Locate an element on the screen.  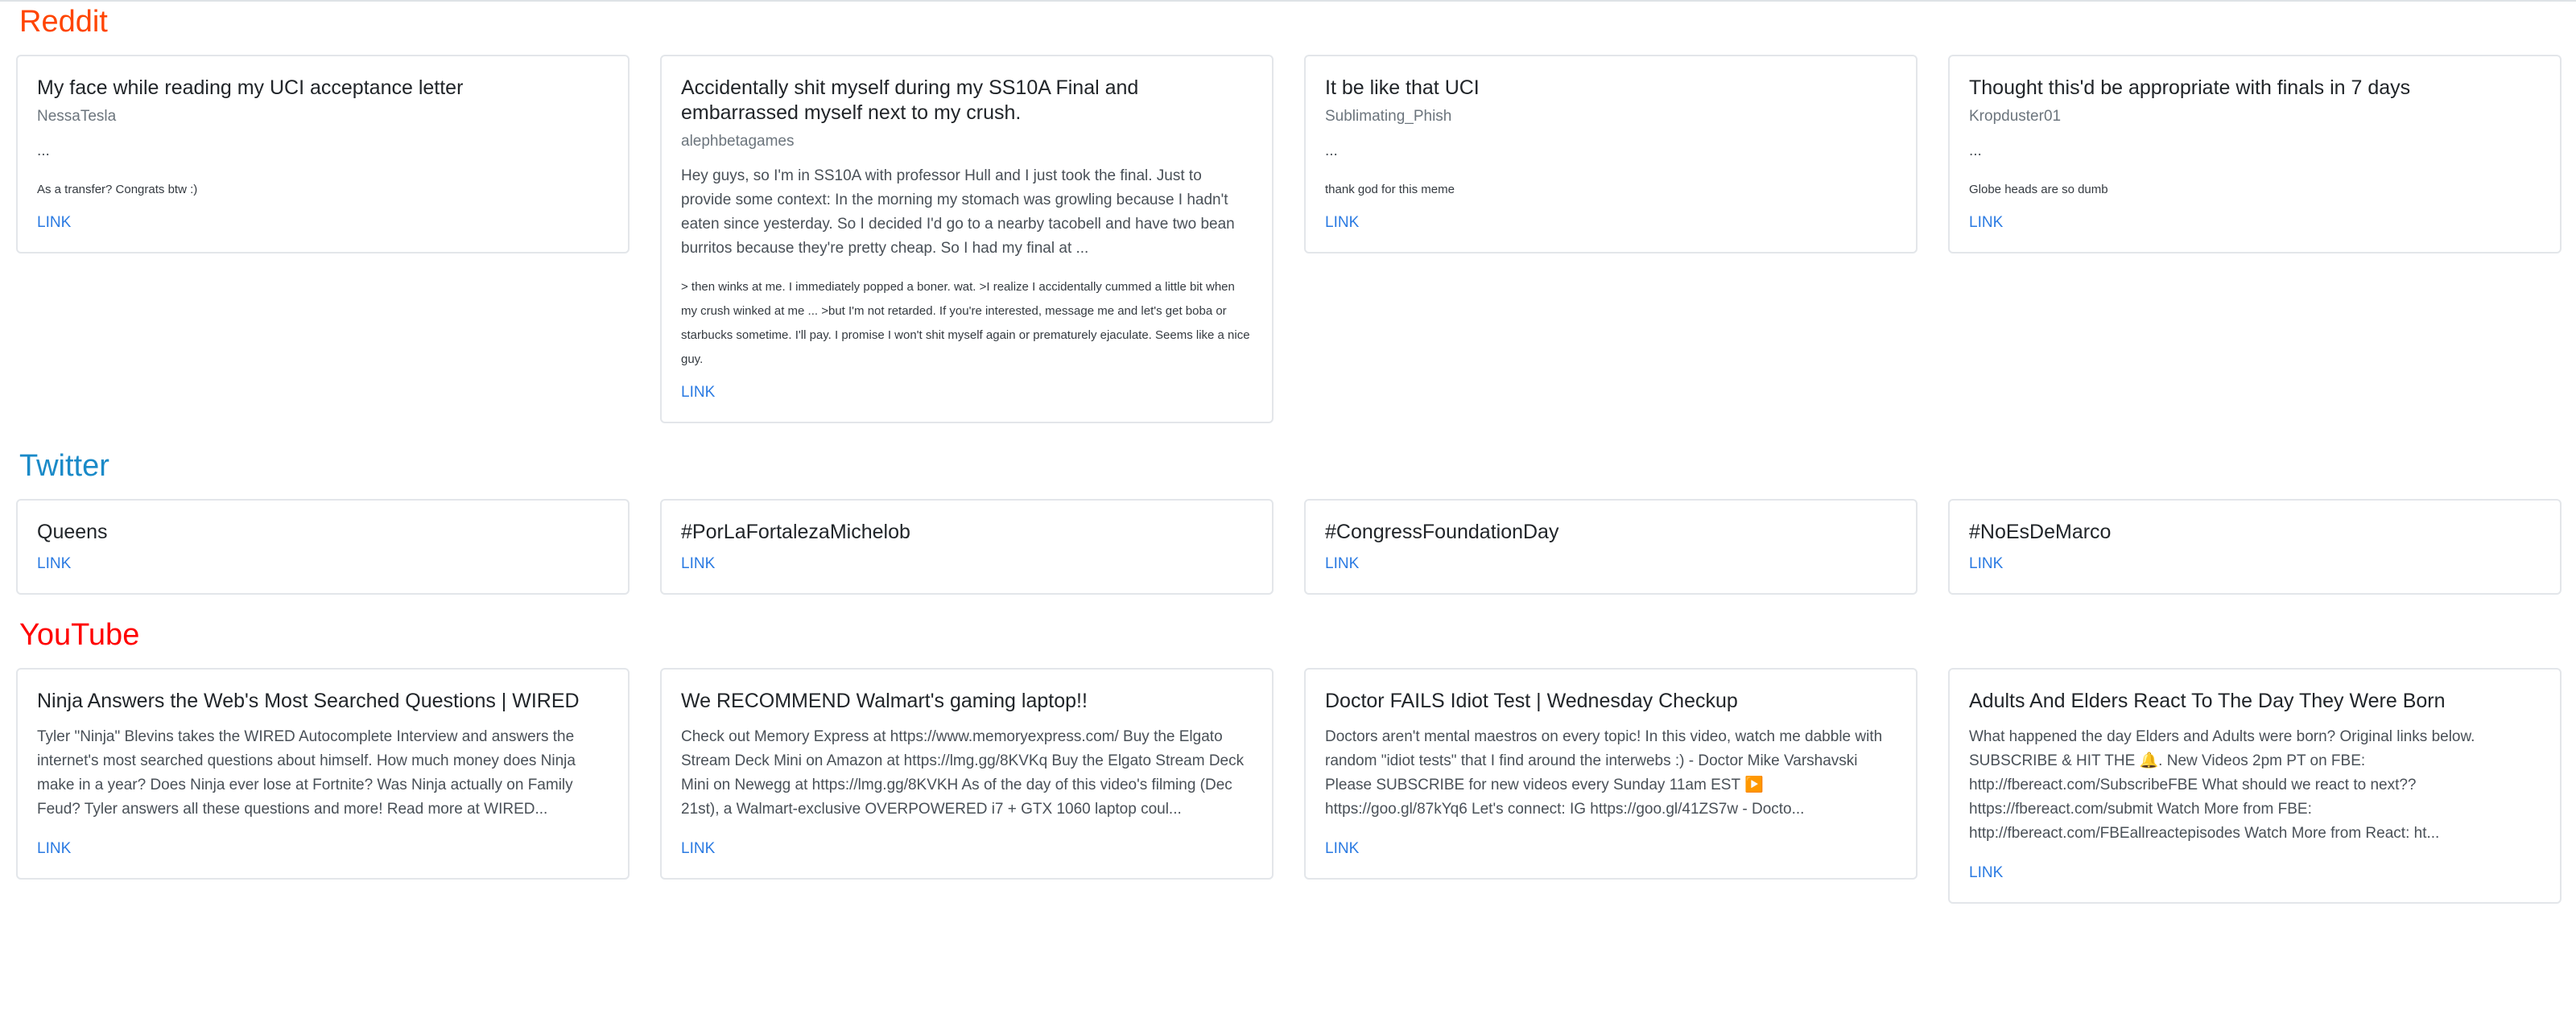
twitter-trend-card: Queens LINK is located at coordinates (323, 547).